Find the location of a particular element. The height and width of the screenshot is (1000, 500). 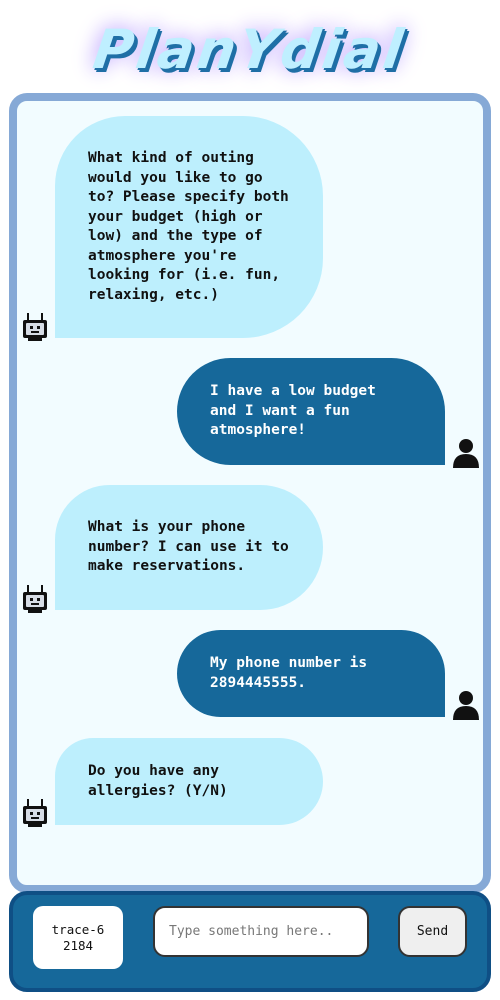

session-id-text: trace-62184 is located at coordinates (78, 937).